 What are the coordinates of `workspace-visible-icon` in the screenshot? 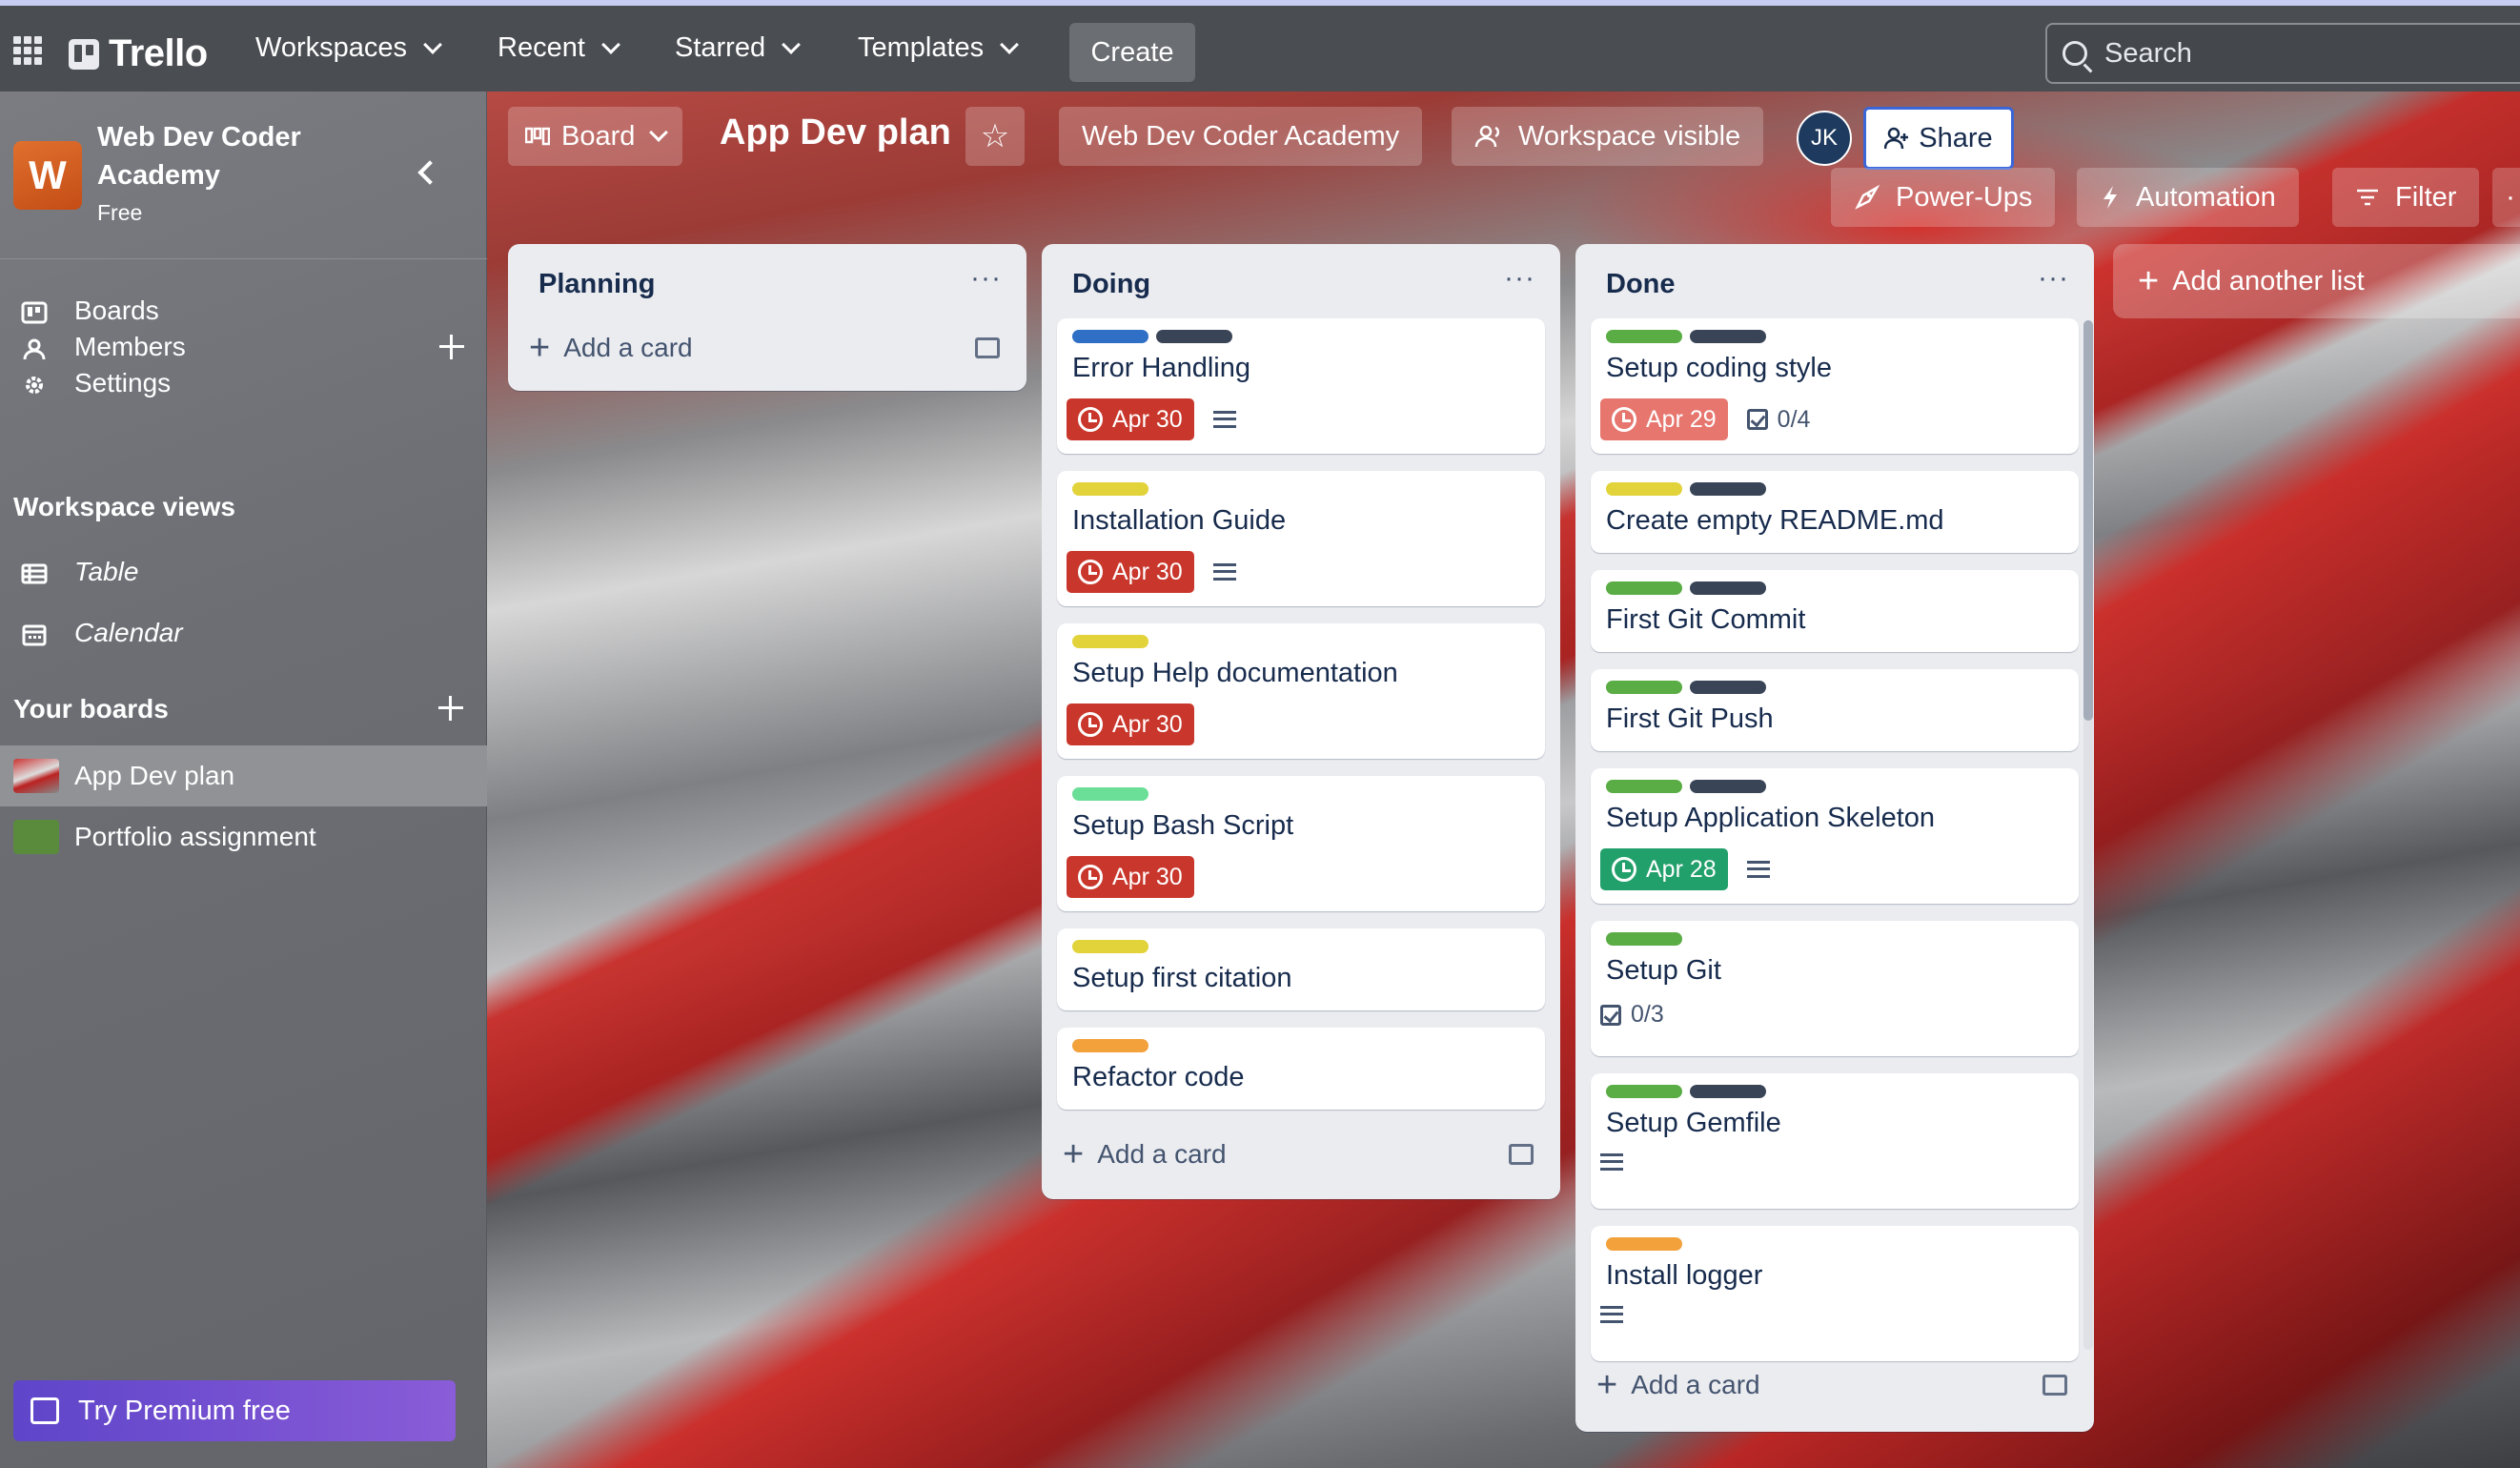 It's located at (1487, 137).